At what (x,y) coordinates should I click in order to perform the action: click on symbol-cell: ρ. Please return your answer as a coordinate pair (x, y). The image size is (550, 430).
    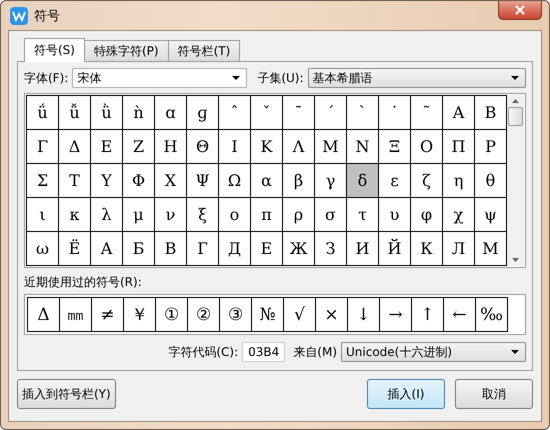
    Looking at the image, I should click on (299, 215).